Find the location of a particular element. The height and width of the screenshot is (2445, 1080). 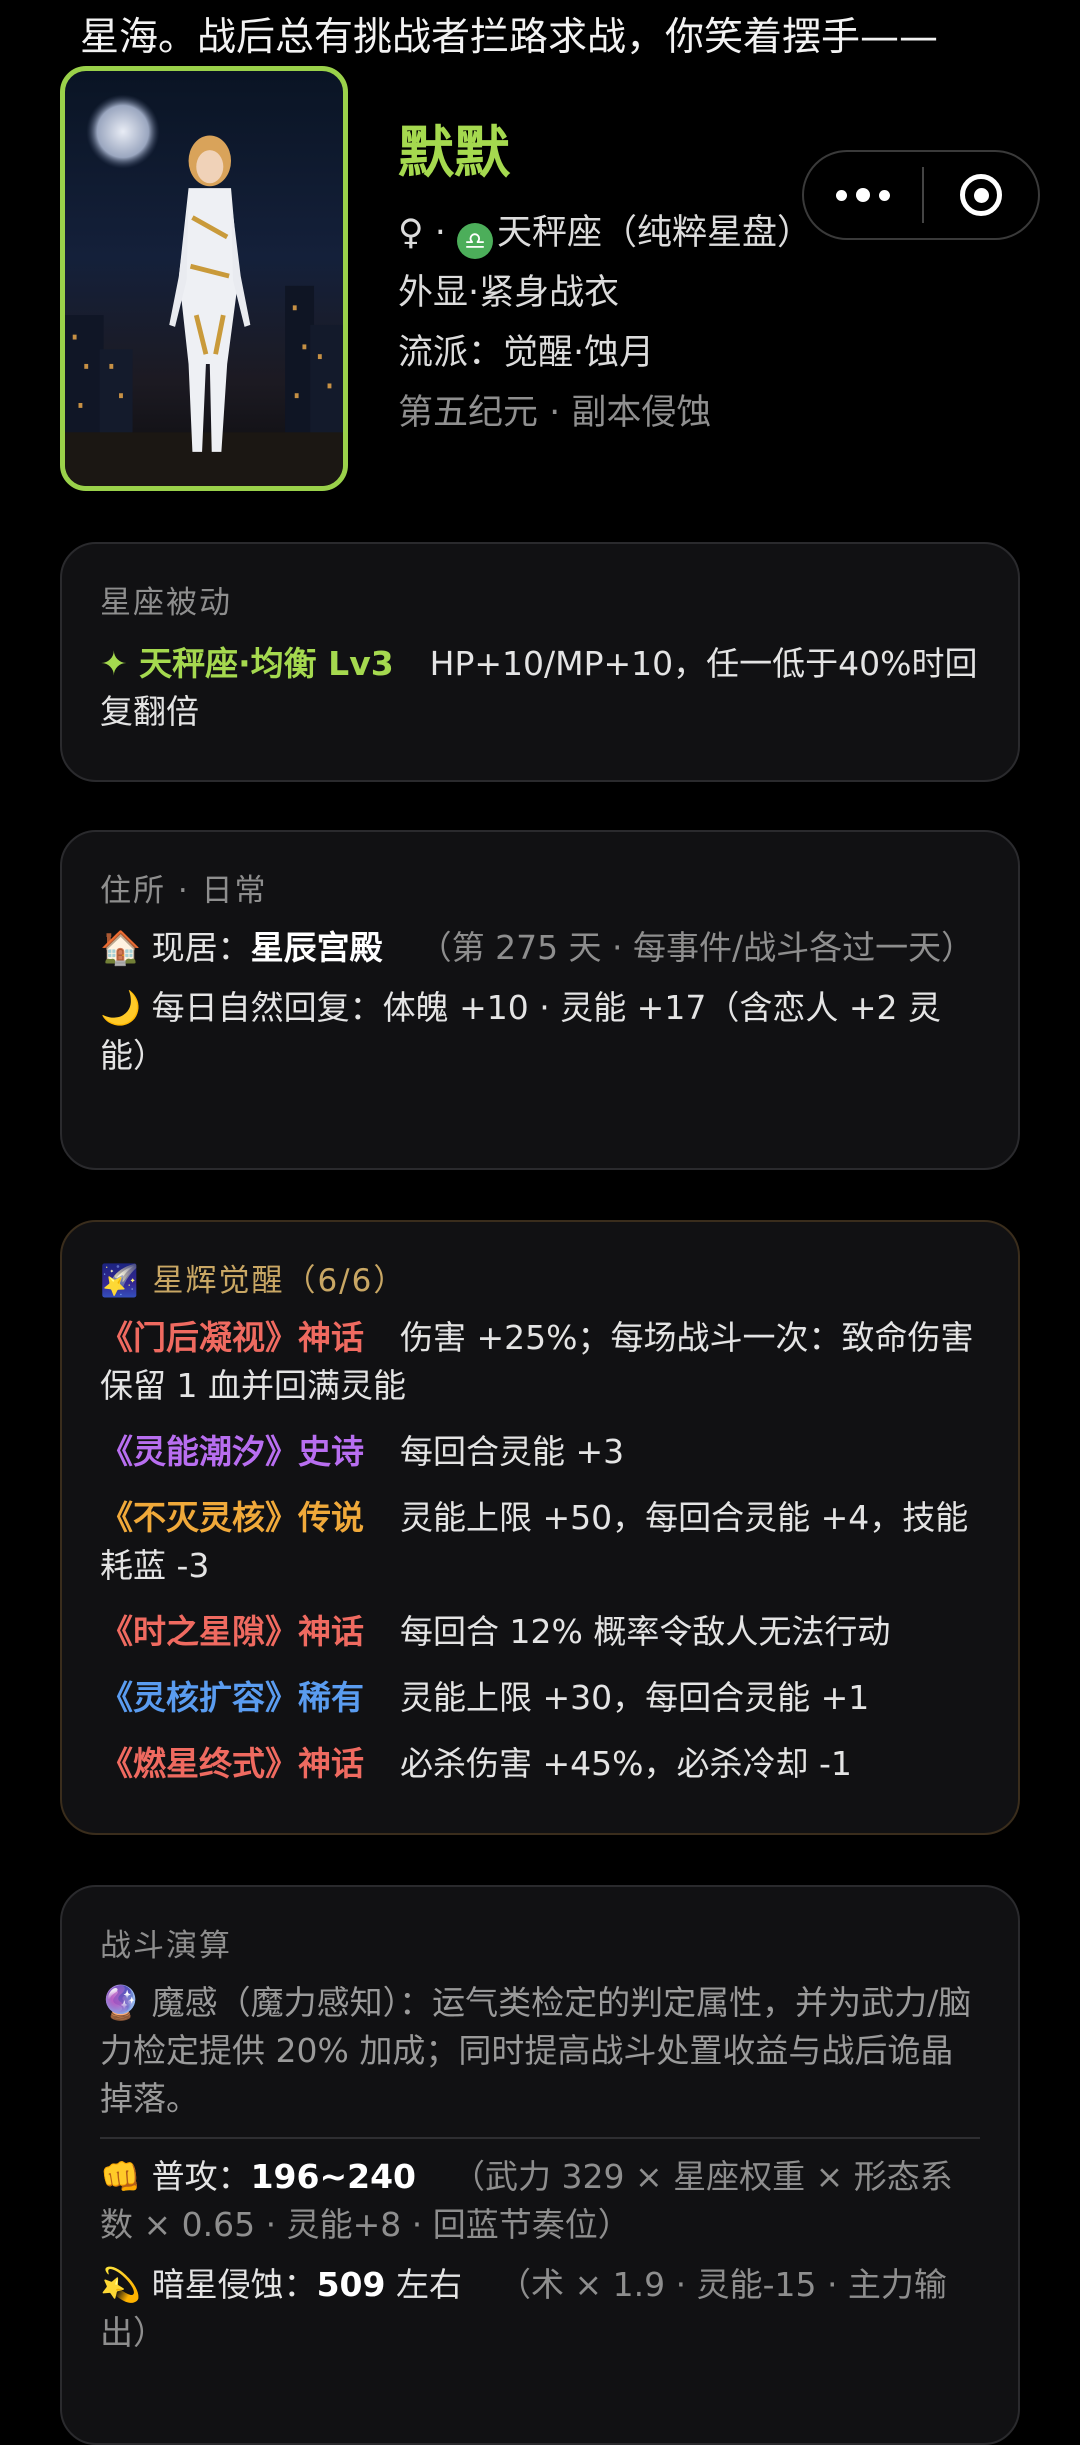

awakening-item: 《时之星隙》神话 每回合 12% 概率令敌人无法行动 is located at coordinates (540, 1632).